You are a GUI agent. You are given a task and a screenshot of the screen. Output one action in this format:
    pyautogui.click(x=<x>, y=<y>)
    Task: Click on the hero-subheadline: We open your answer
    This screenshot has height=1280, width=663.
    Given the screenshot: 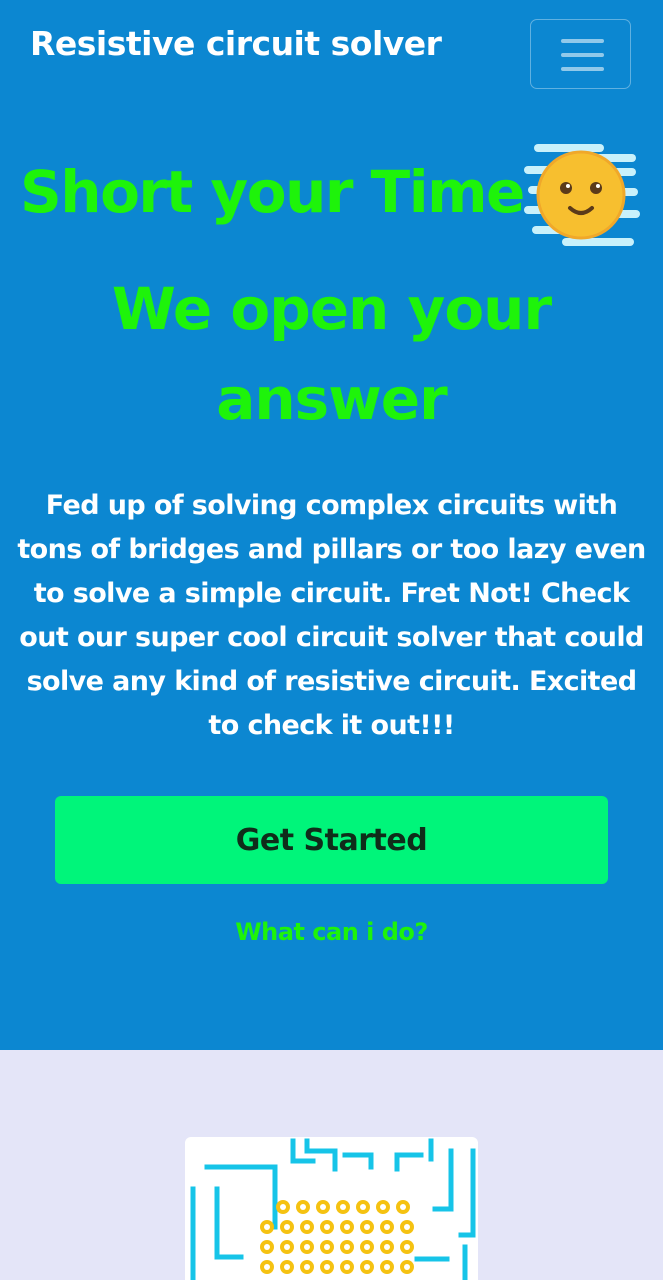 What is the action you would take?
    pyautogui.click(x=331, y=354)
    